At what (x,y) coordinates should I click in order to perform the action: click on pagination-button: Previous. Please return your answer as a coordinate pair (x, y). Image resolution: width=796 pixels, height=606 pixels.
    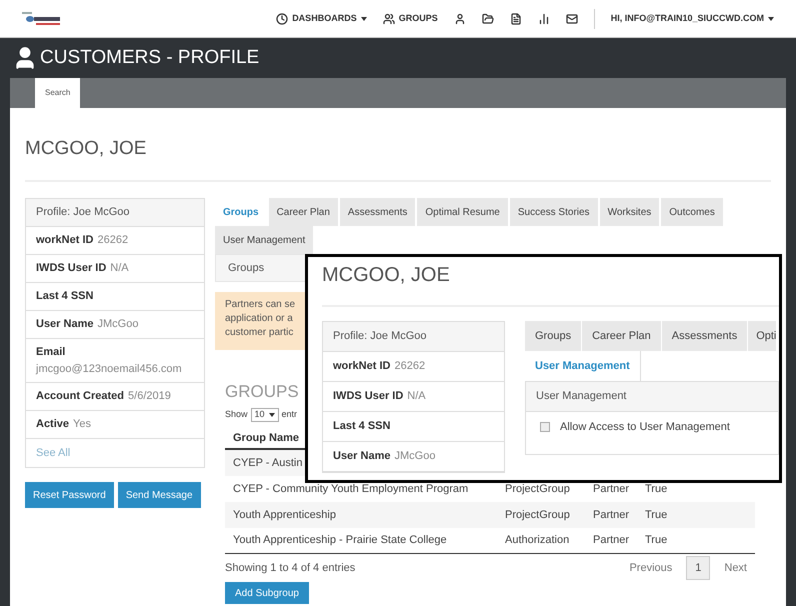
    Looking at the image, I should click on (650, 568).